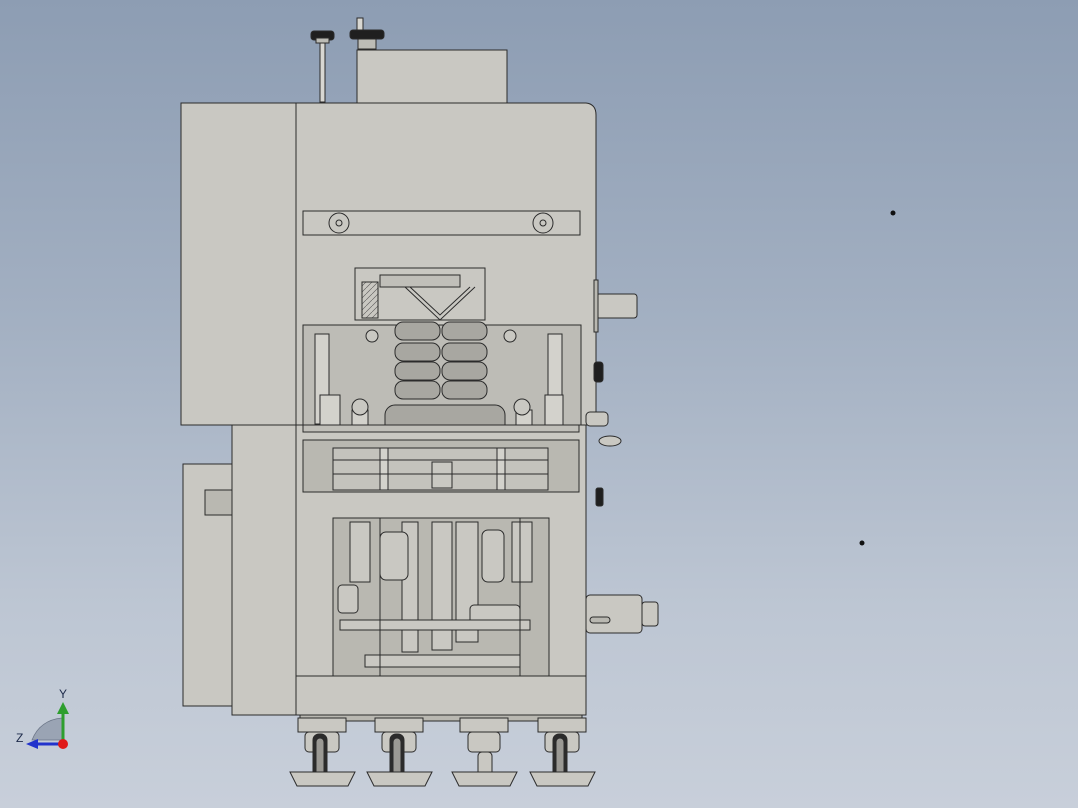 The height and width of the screenshot is (808, 1078). I want to click on side-cover-inset, so click(218, 502).